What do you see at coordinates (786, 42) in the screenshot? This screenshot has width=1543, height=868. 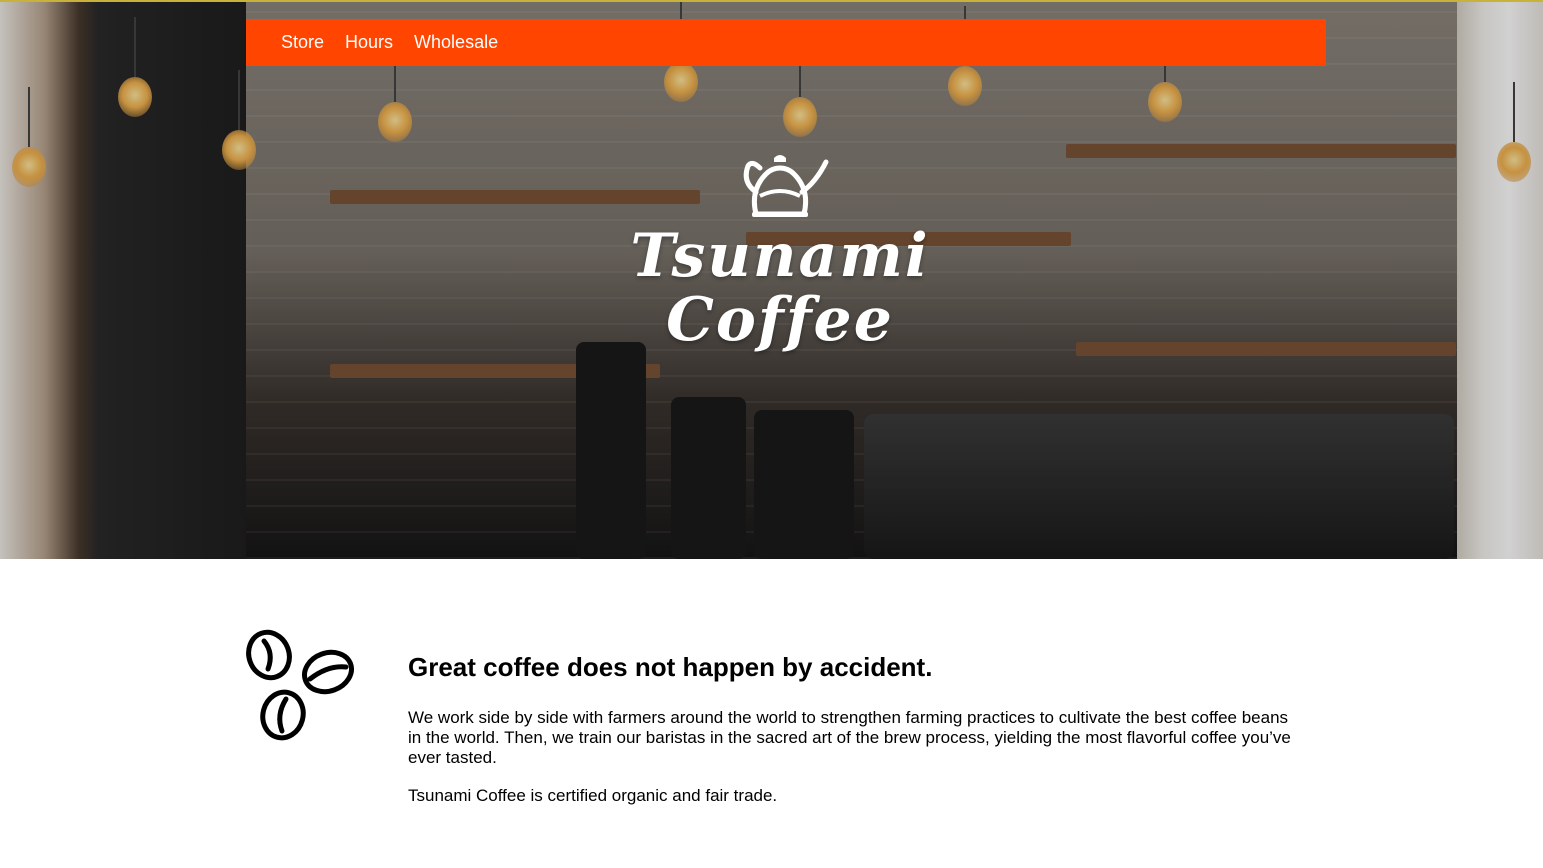 I see `main-nav: Store Hours Wholesale` at bounding box center [786, 42].